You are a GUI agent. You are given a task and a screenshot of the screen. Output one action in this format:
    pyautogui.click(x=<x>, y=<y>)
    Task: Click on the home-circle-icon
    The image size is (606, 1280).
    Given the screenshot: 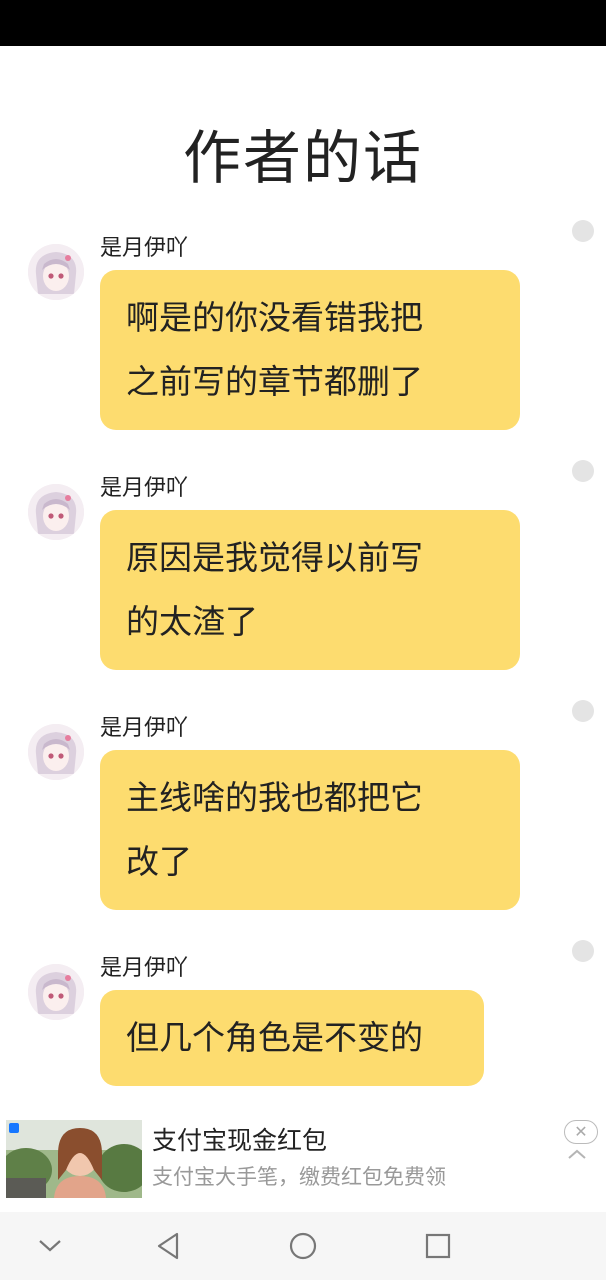 What is the action you would take?
    pyautogui.click(x=303, y=1246)
    